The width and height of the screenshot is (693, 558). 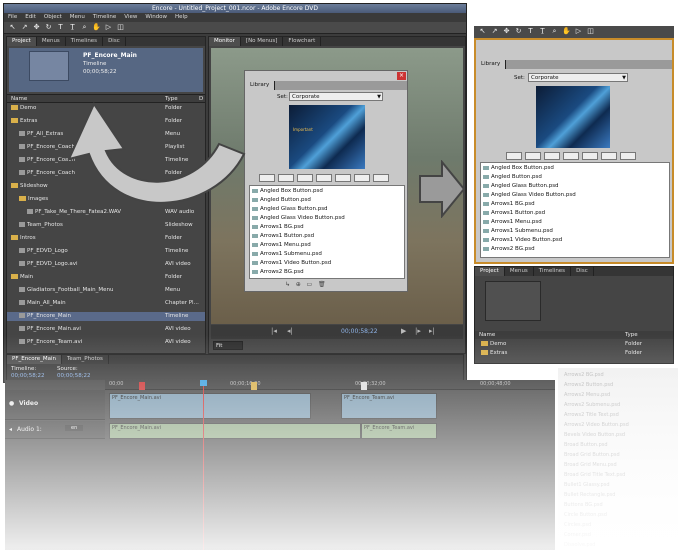 I want to click on audio-clip: PF_Encore_Main.avi, so click(x=235, y=431).